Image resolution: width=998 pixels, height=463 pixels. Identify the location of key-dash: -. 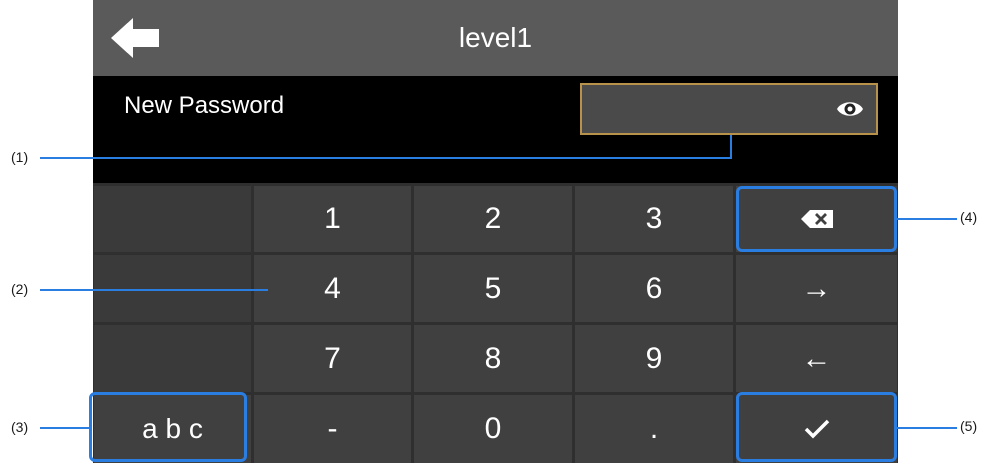
(332, 429).